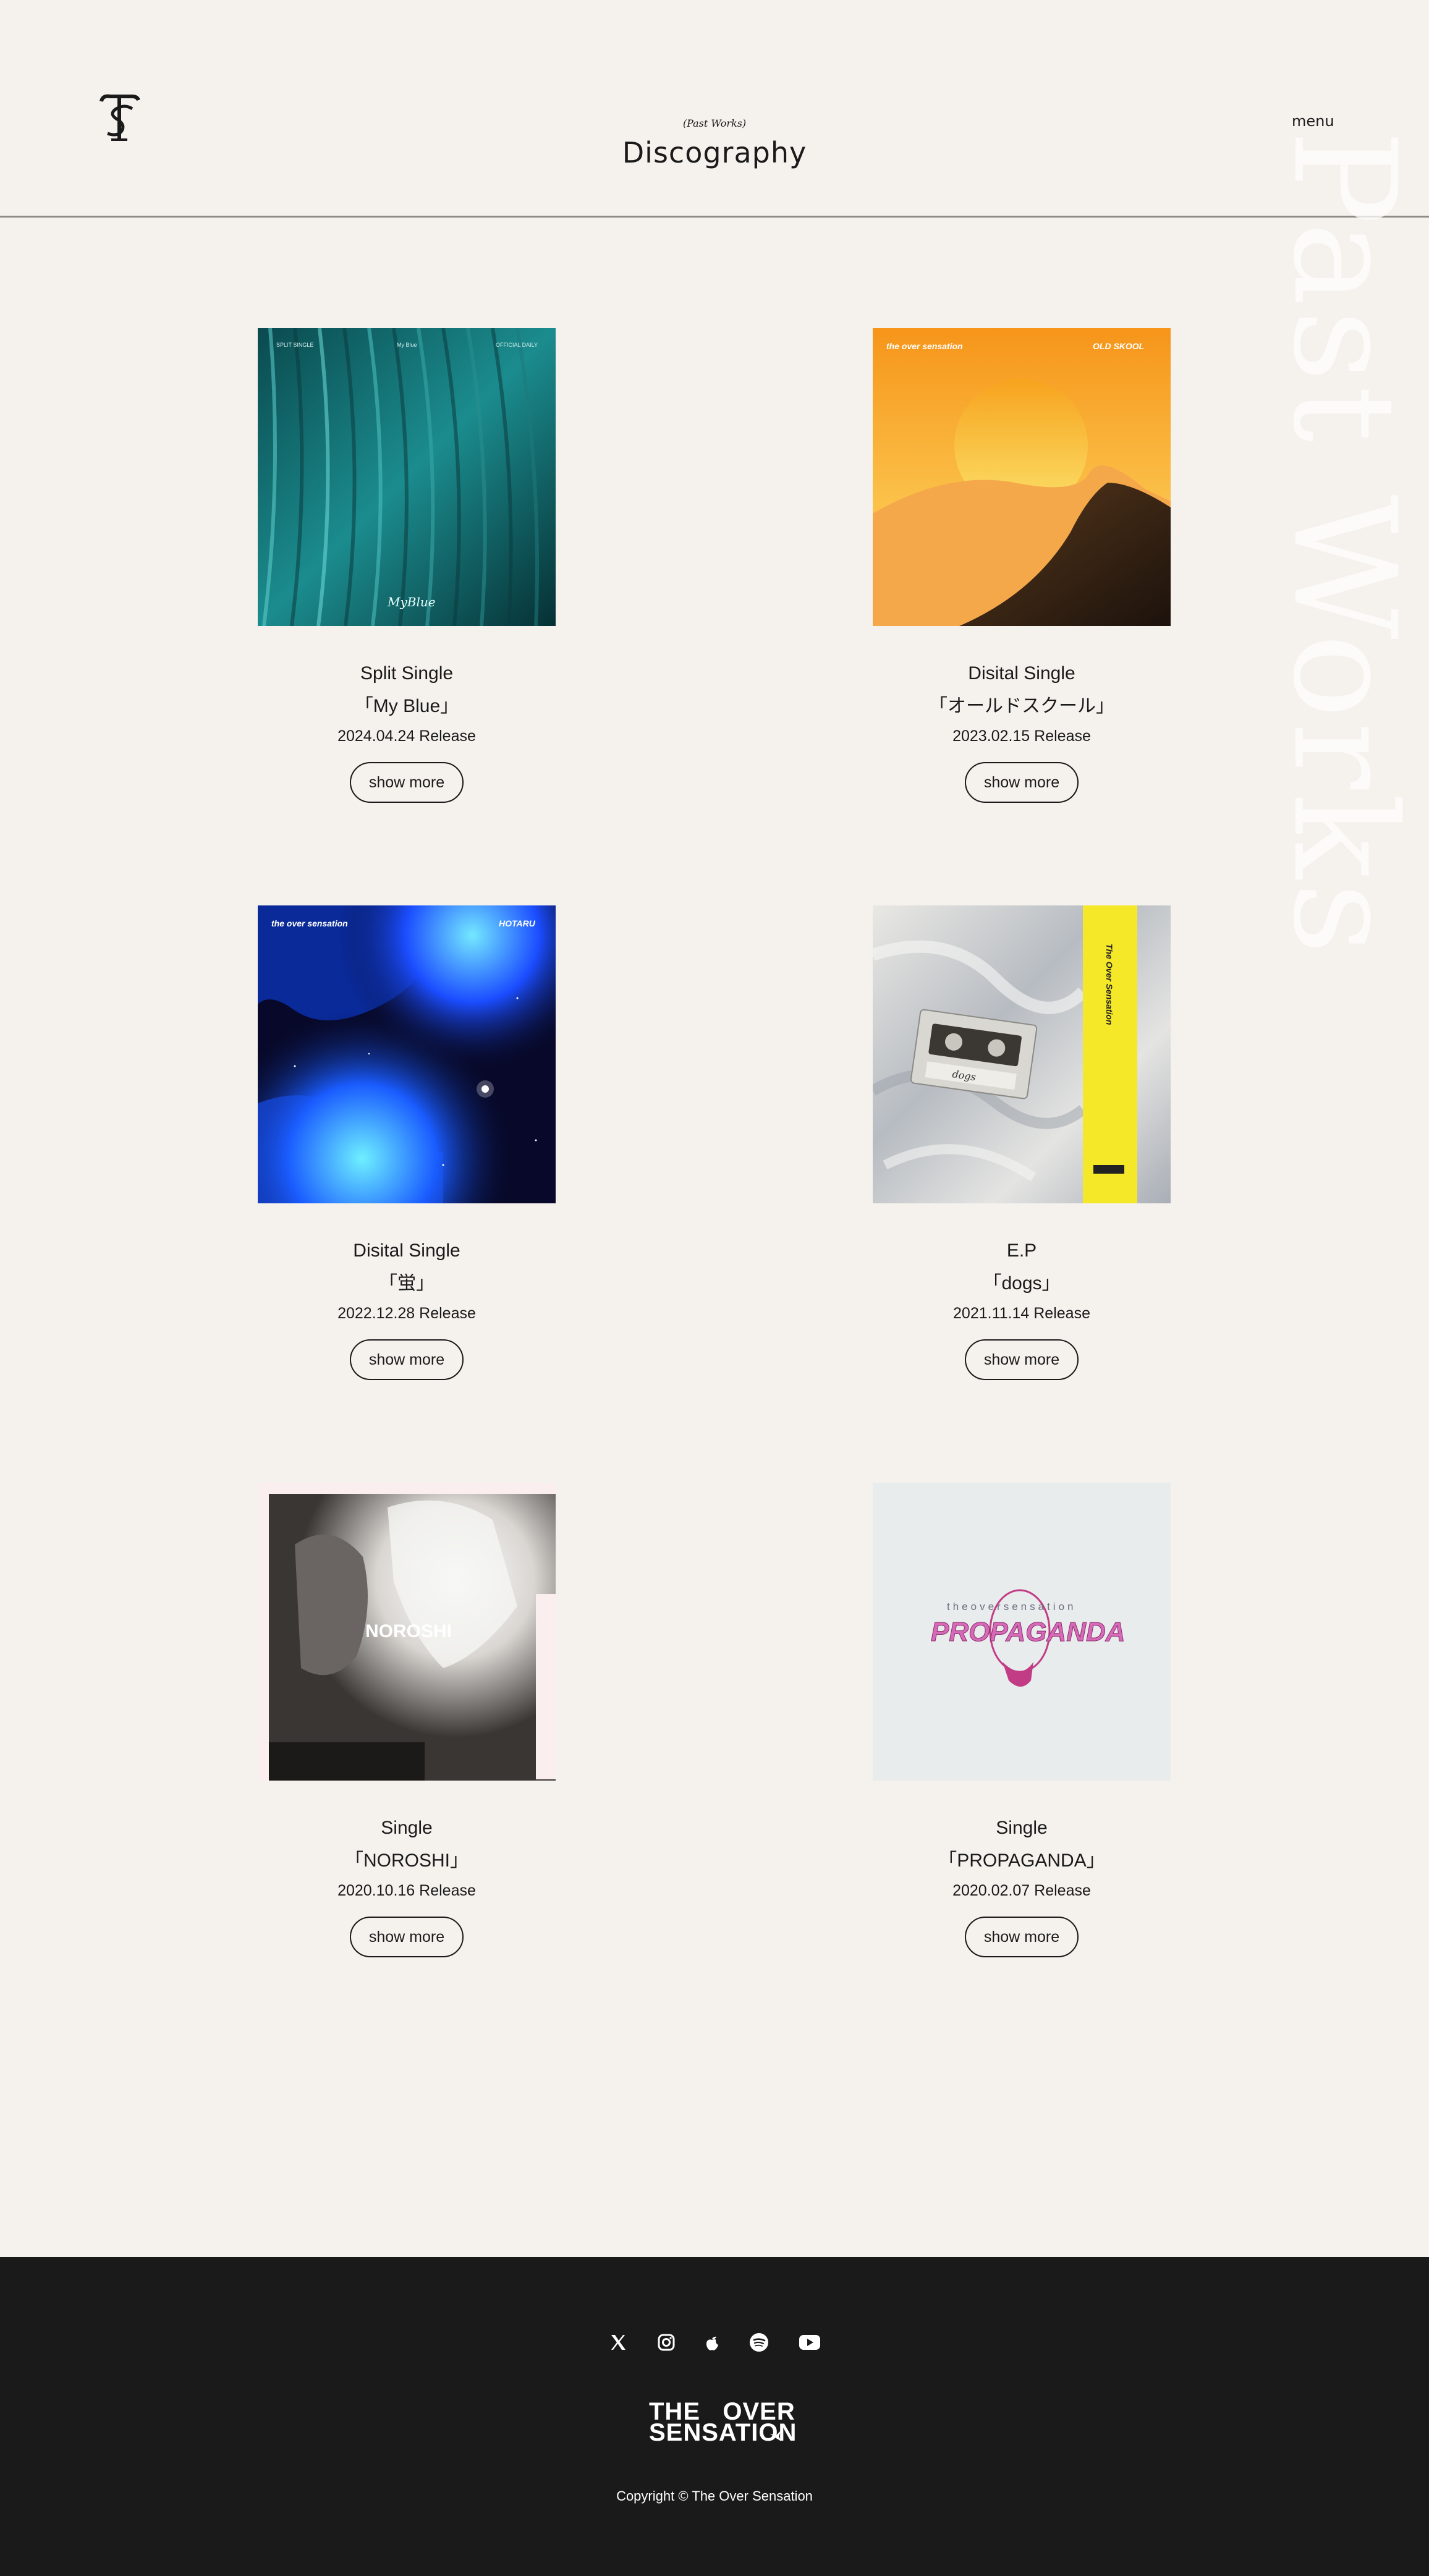  I want to click on release-date: 2020.02.07 Release, so click(1021, 1890).